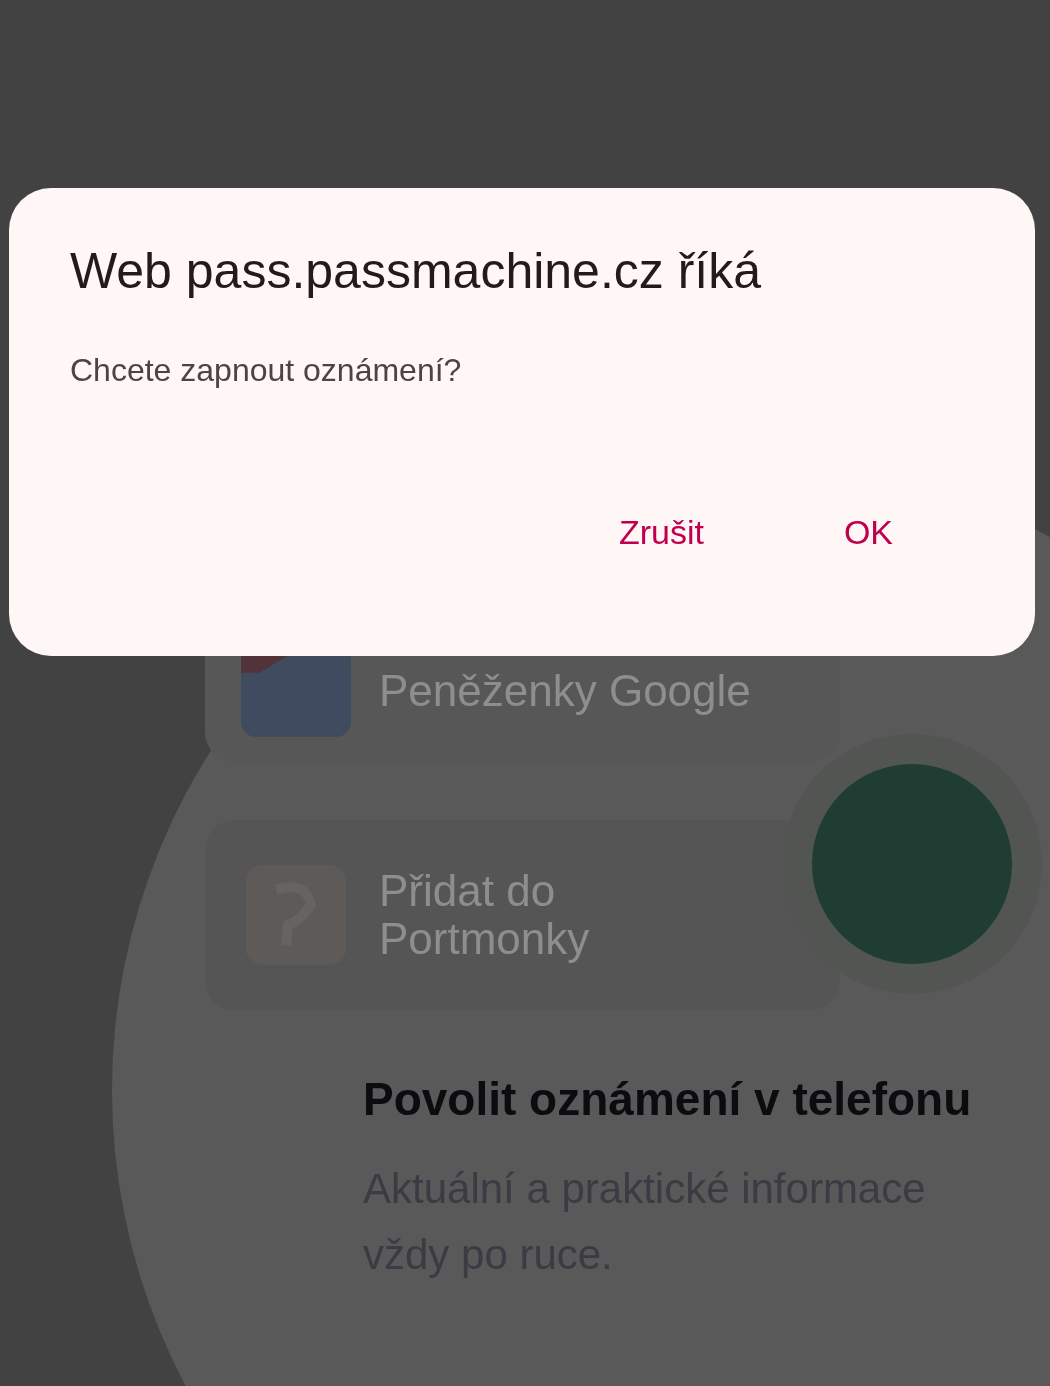  I want to click on card-label: Přidat do Portmonky, so click(485, 915).